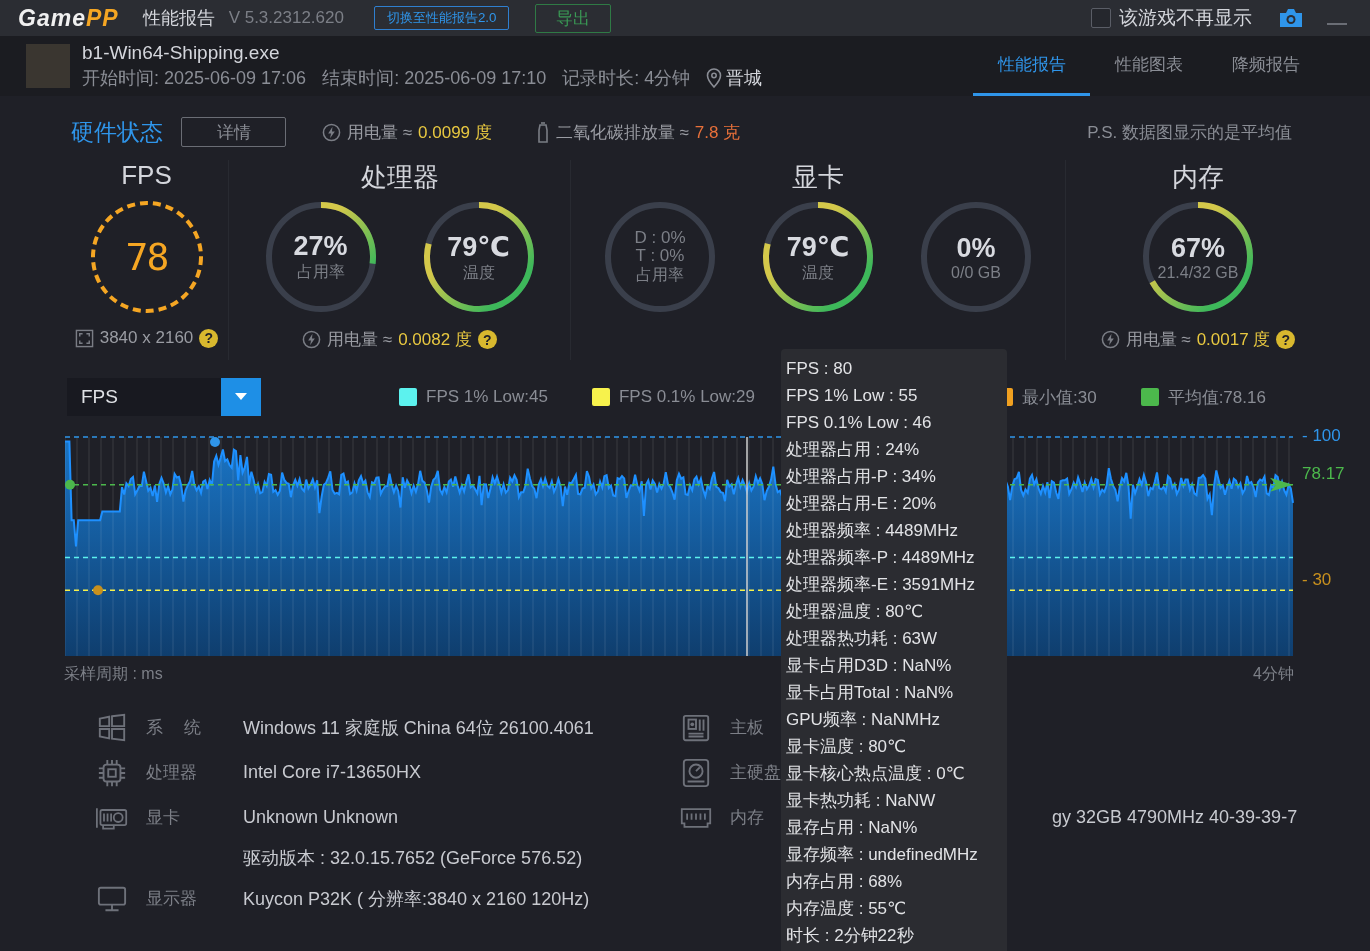 The width and height of the screenshot is (1370, 951). I want to click on tooltip-line: 处理器热功耗 : 63W, so click(862, 639).